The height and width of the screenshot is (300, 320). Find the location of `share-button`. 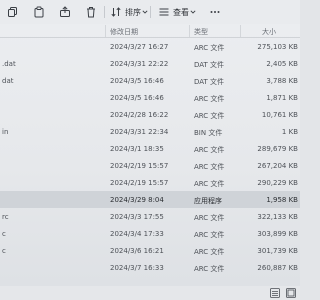

share-button is located at coordinates (65, 12).